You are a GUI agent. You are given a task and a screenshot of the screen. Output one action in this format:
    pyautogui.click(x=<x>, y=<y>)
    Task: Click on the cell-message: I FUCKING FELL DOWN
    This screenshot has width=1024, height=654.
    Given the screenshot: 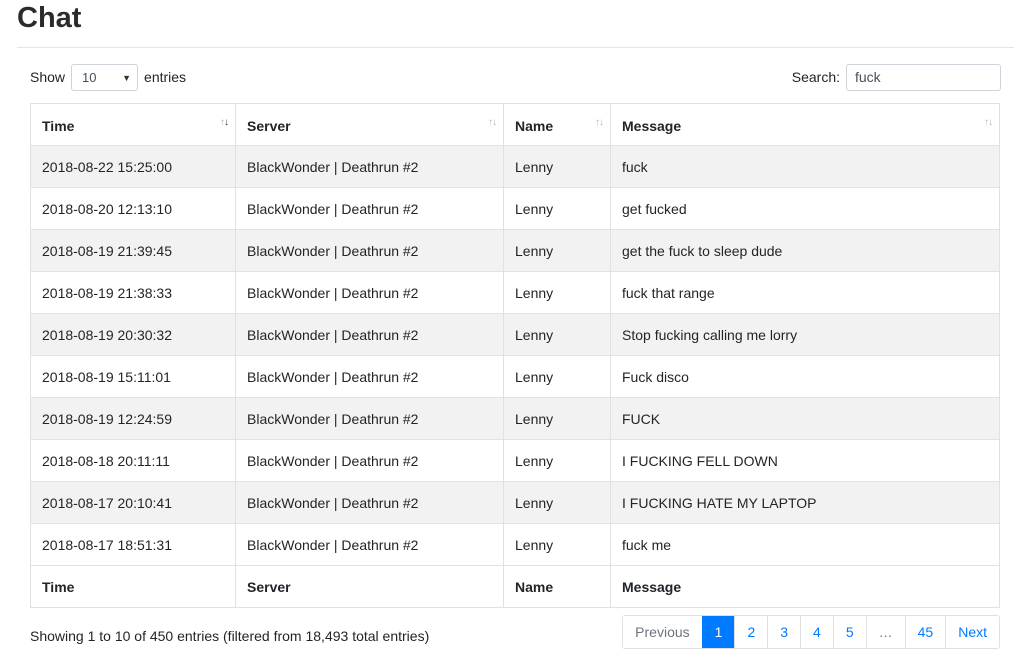 What is the action you would take?
    pyautogui.click(x=805, y=460)
    